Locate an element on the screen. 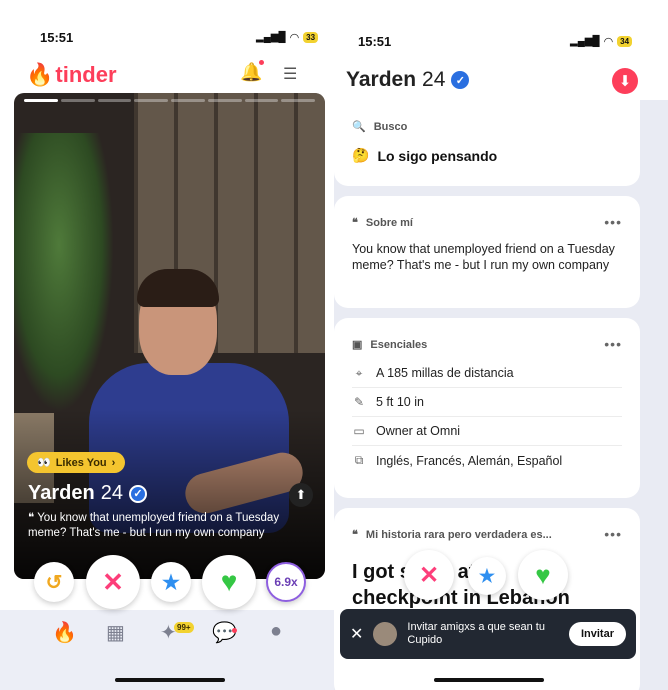 The width and height of the screenshot is (668, 690). bell-icon: 🔔 is located at coordinates (251, 72).